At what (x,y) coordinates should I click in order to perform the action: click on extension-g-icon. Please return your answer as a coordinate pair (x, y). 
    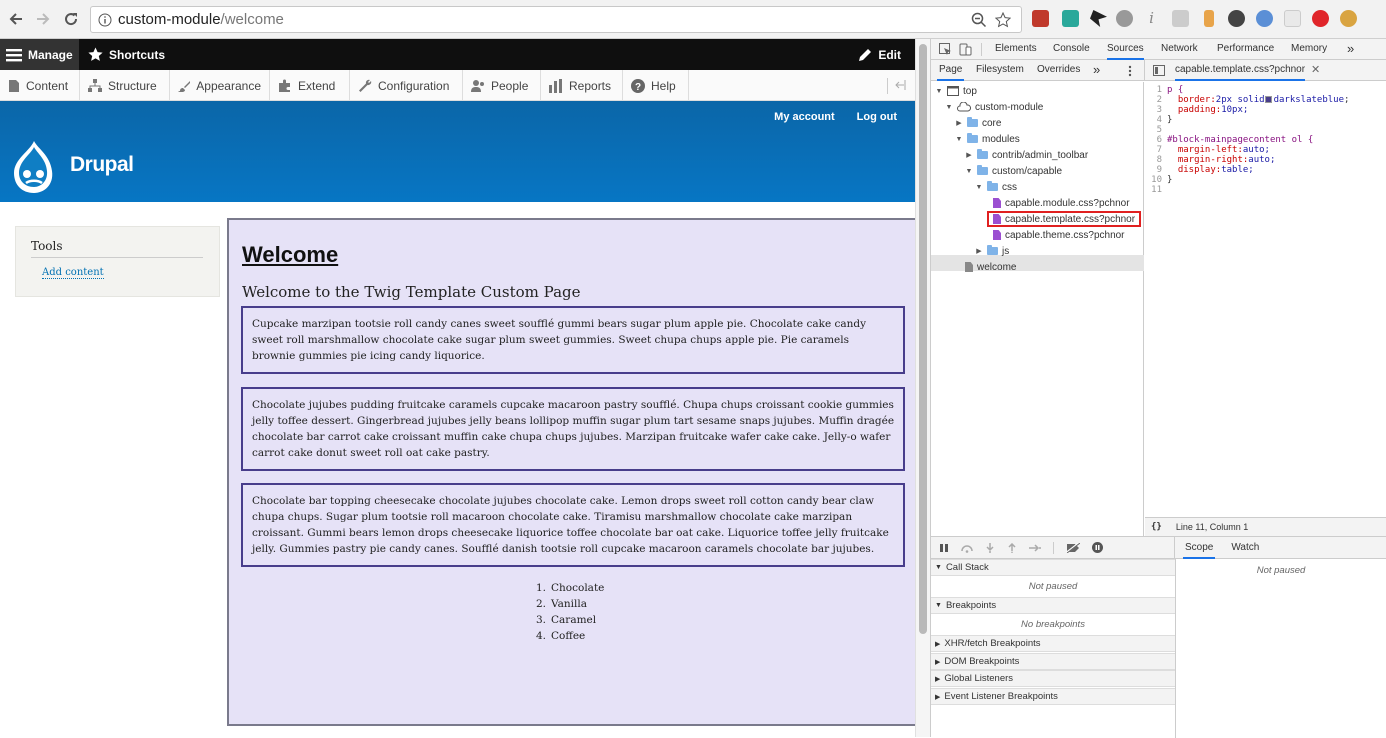
    Looking at the image, I should click on (1180, 18).